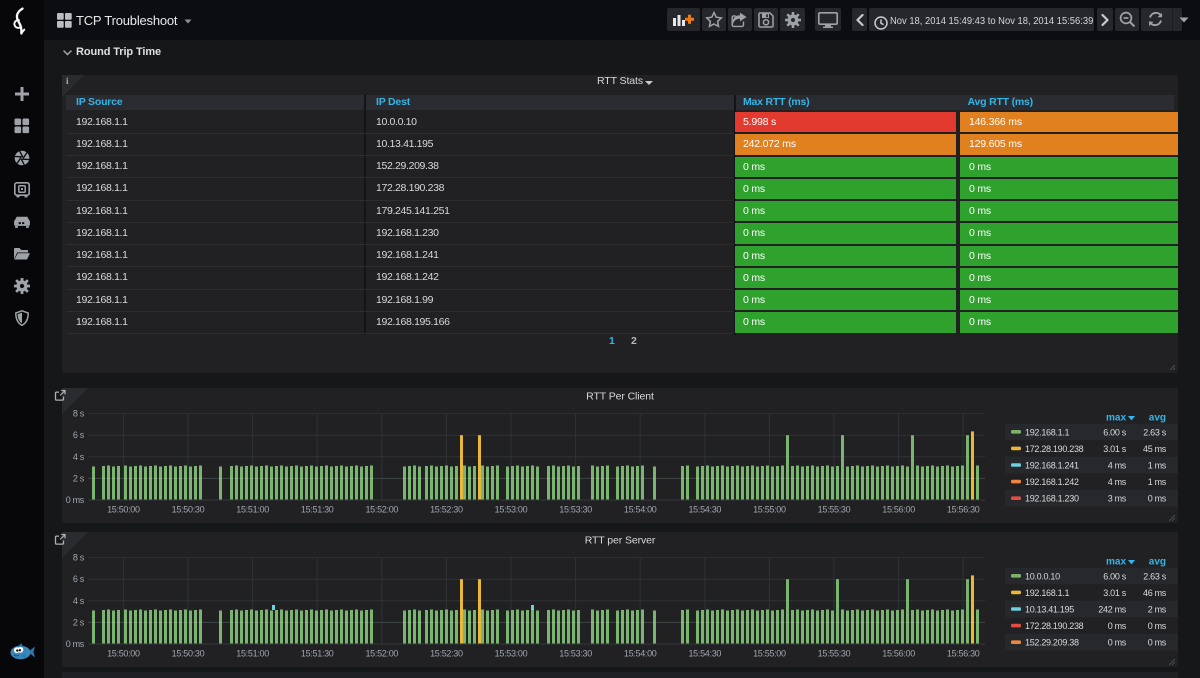  I want to click on svg-text: 45 ms, so click(1155, 449).